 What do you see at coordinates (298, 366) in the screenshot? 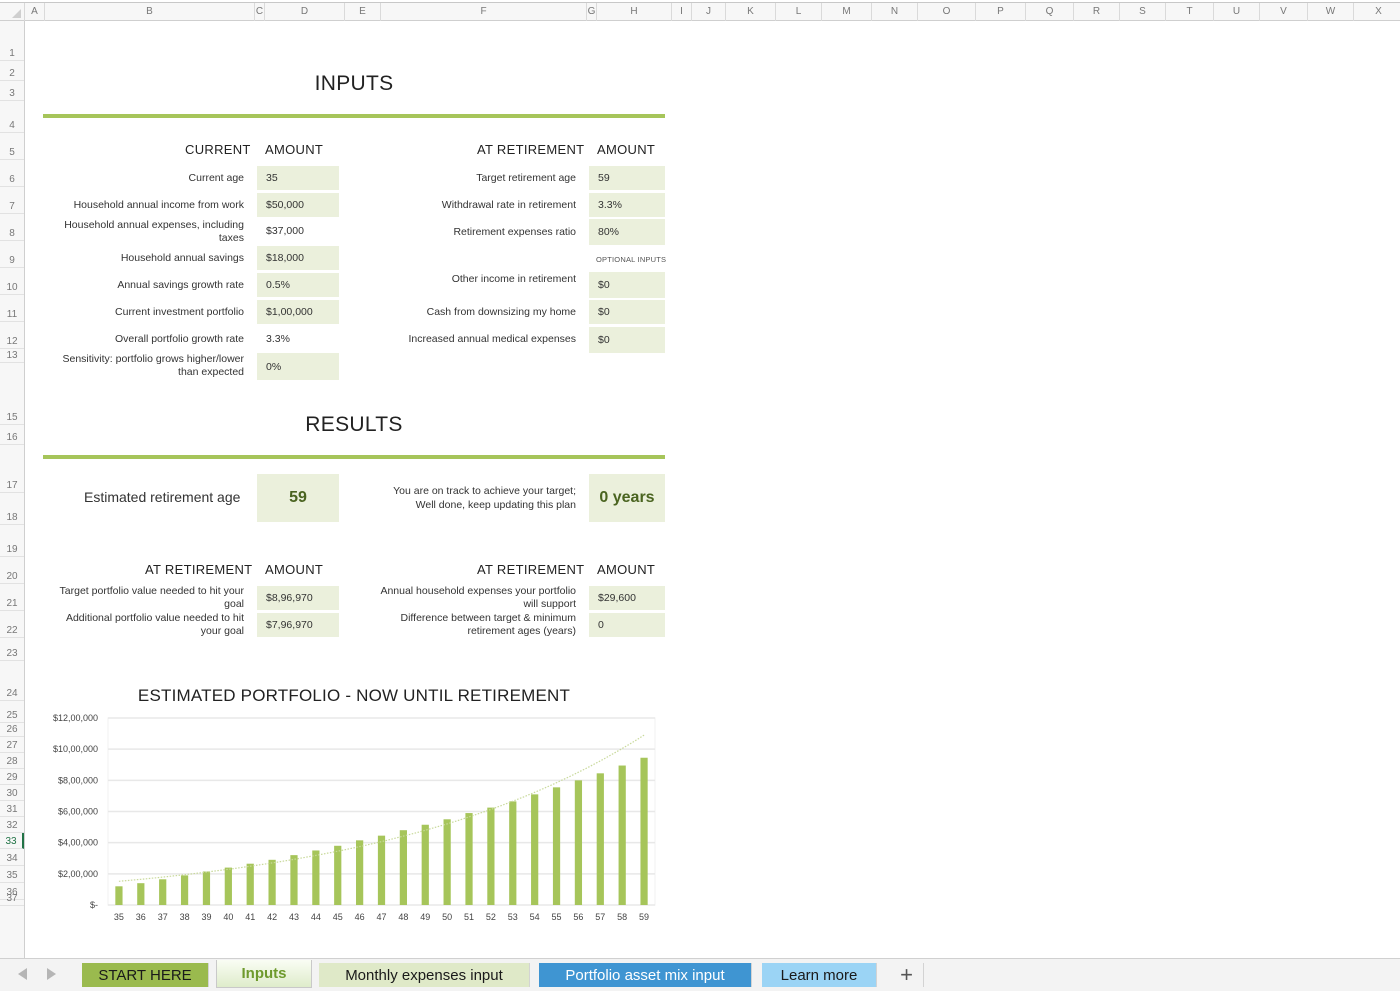
I see `sensitivity-input: 0%` at bounding box center [298, 366].